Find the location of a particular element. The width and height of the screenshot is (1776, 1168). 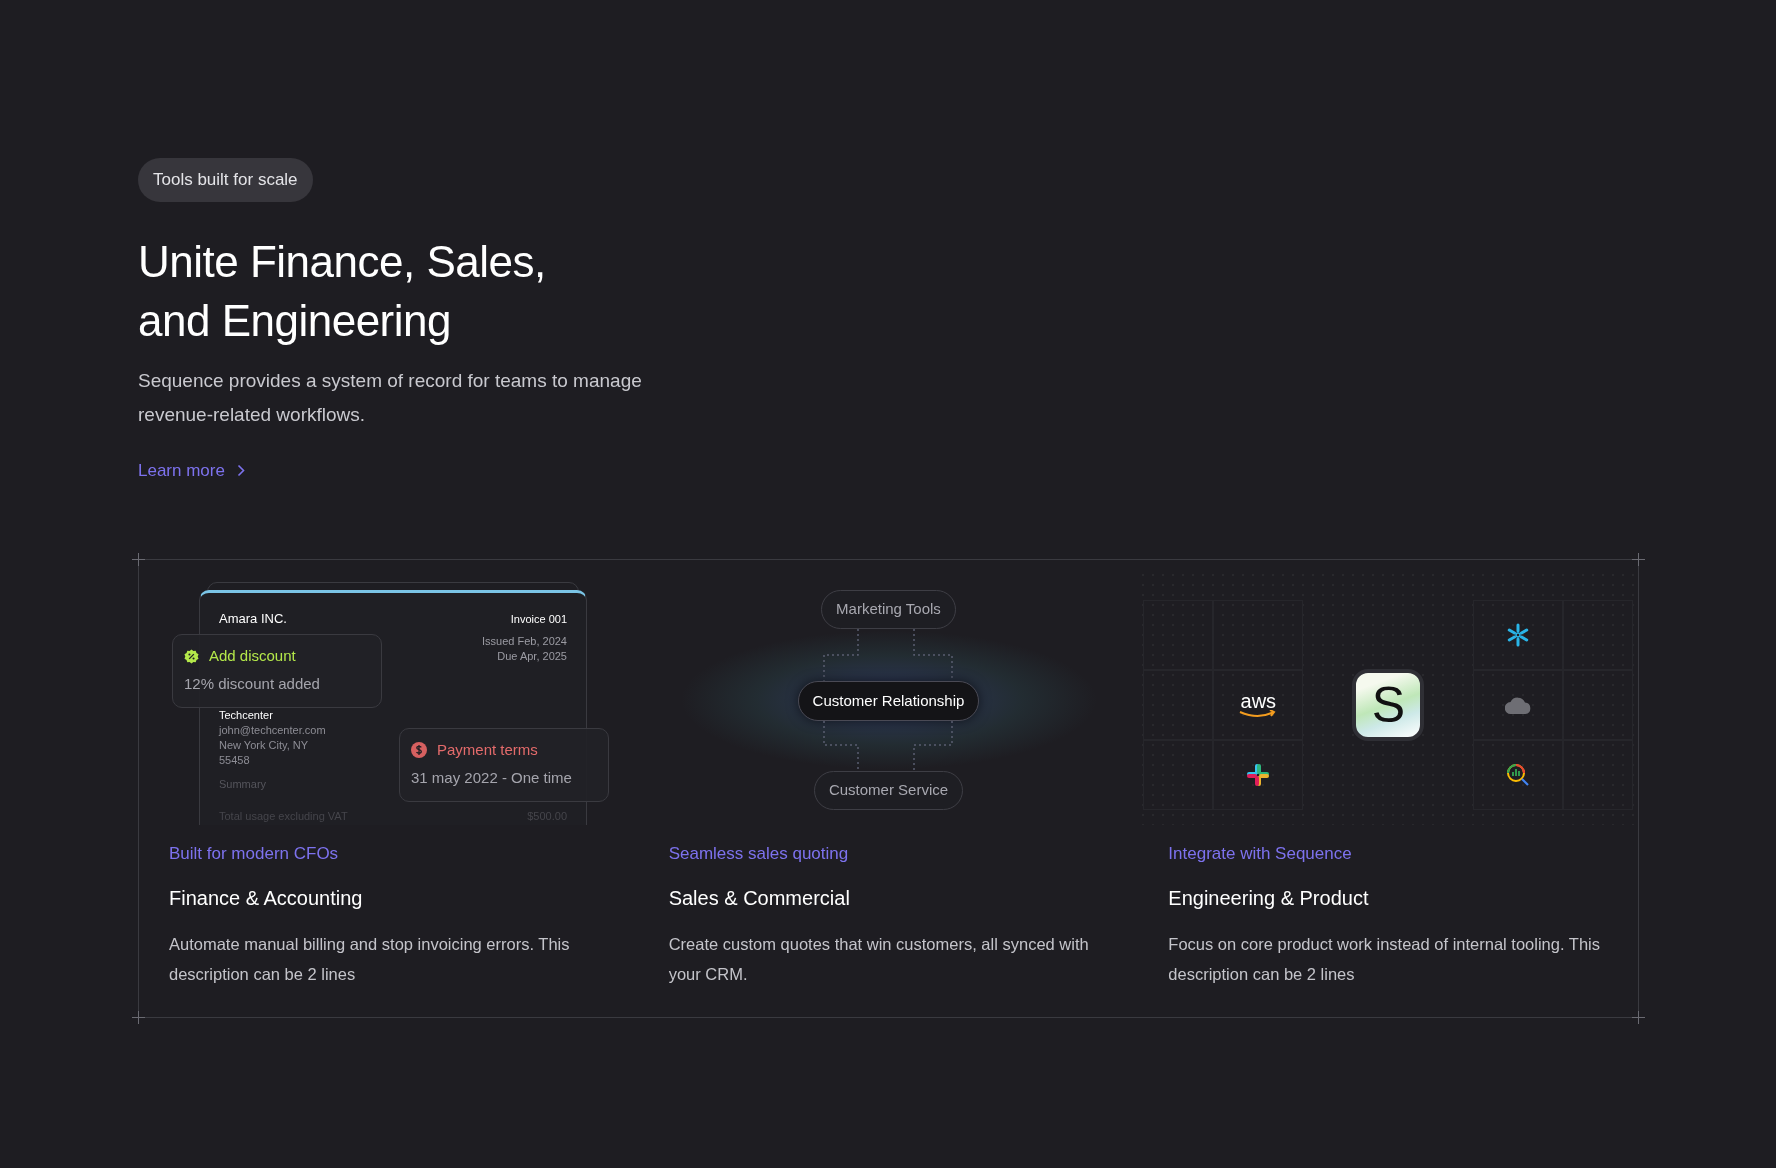

chevron-right-icon is located at coordinates (240, 470).